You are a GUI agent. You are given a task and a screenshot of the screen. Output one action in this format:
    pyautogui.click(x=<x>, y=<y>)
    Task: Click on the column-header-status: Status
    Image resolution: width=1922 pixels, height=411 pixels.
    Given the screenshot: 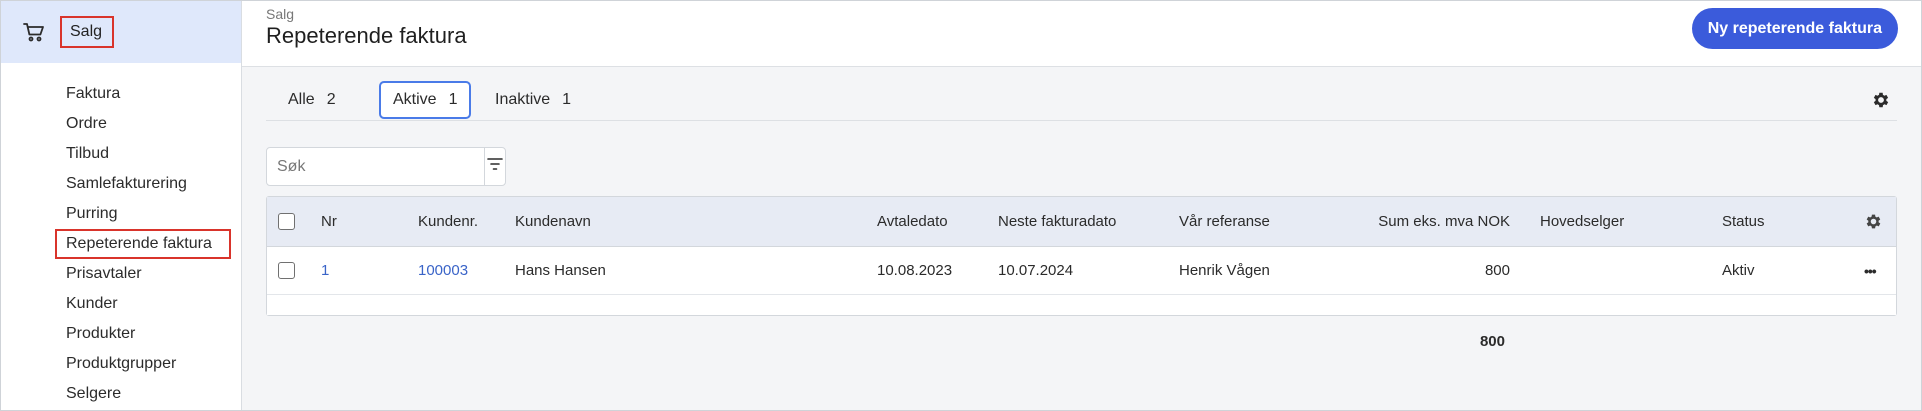 What is the action you would take?
    pyautogui.click(x=1743, y=221)
    